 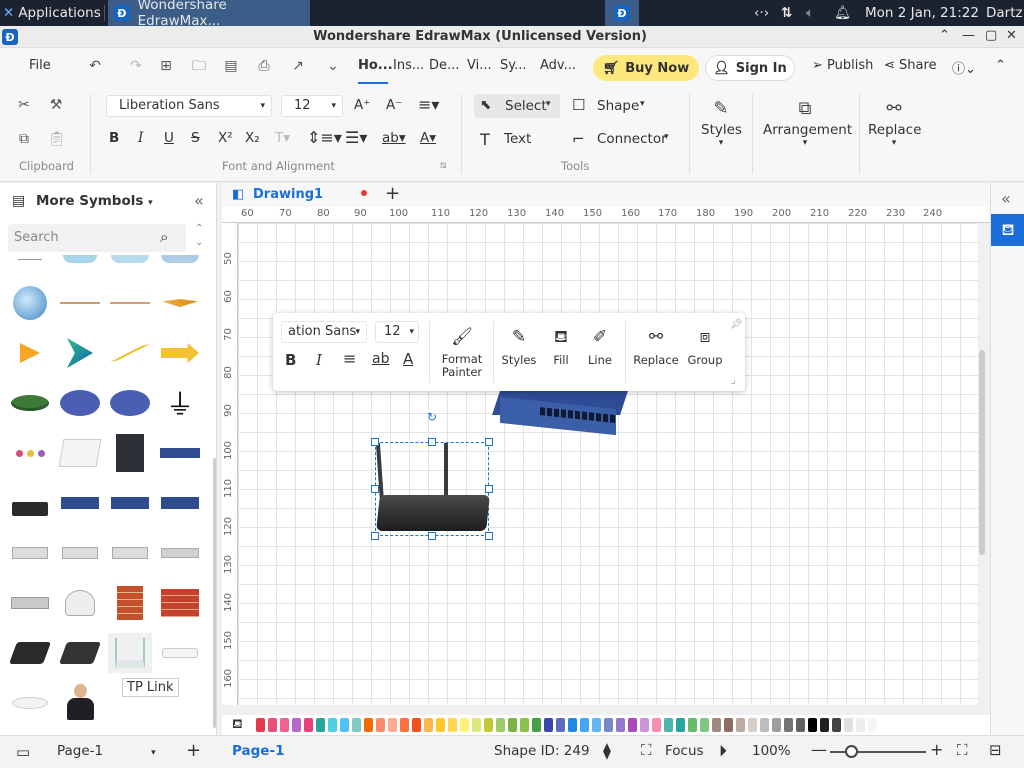 I want to click on float-group-button: ⧈ Group, so click(x=705, y=347).